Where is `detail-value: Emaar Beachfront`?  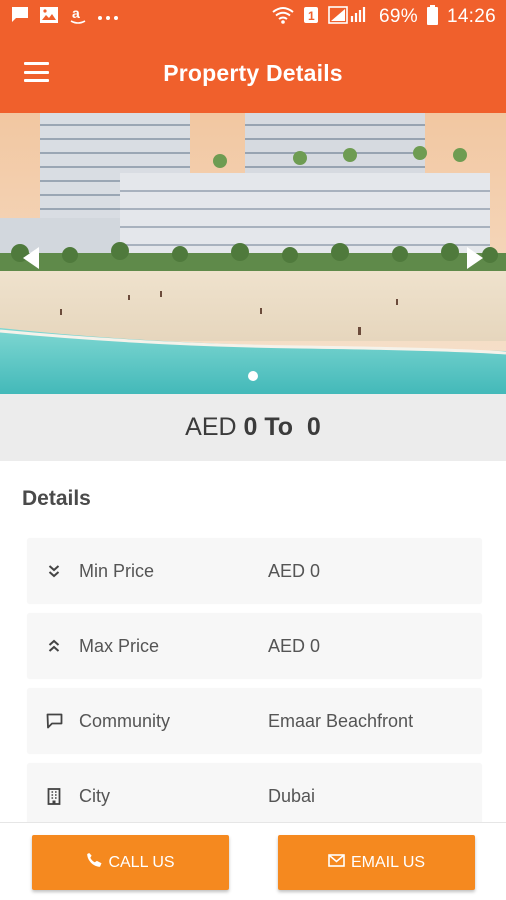
detail-value: Emaar Beachfront is located at coordinates (341, 720).